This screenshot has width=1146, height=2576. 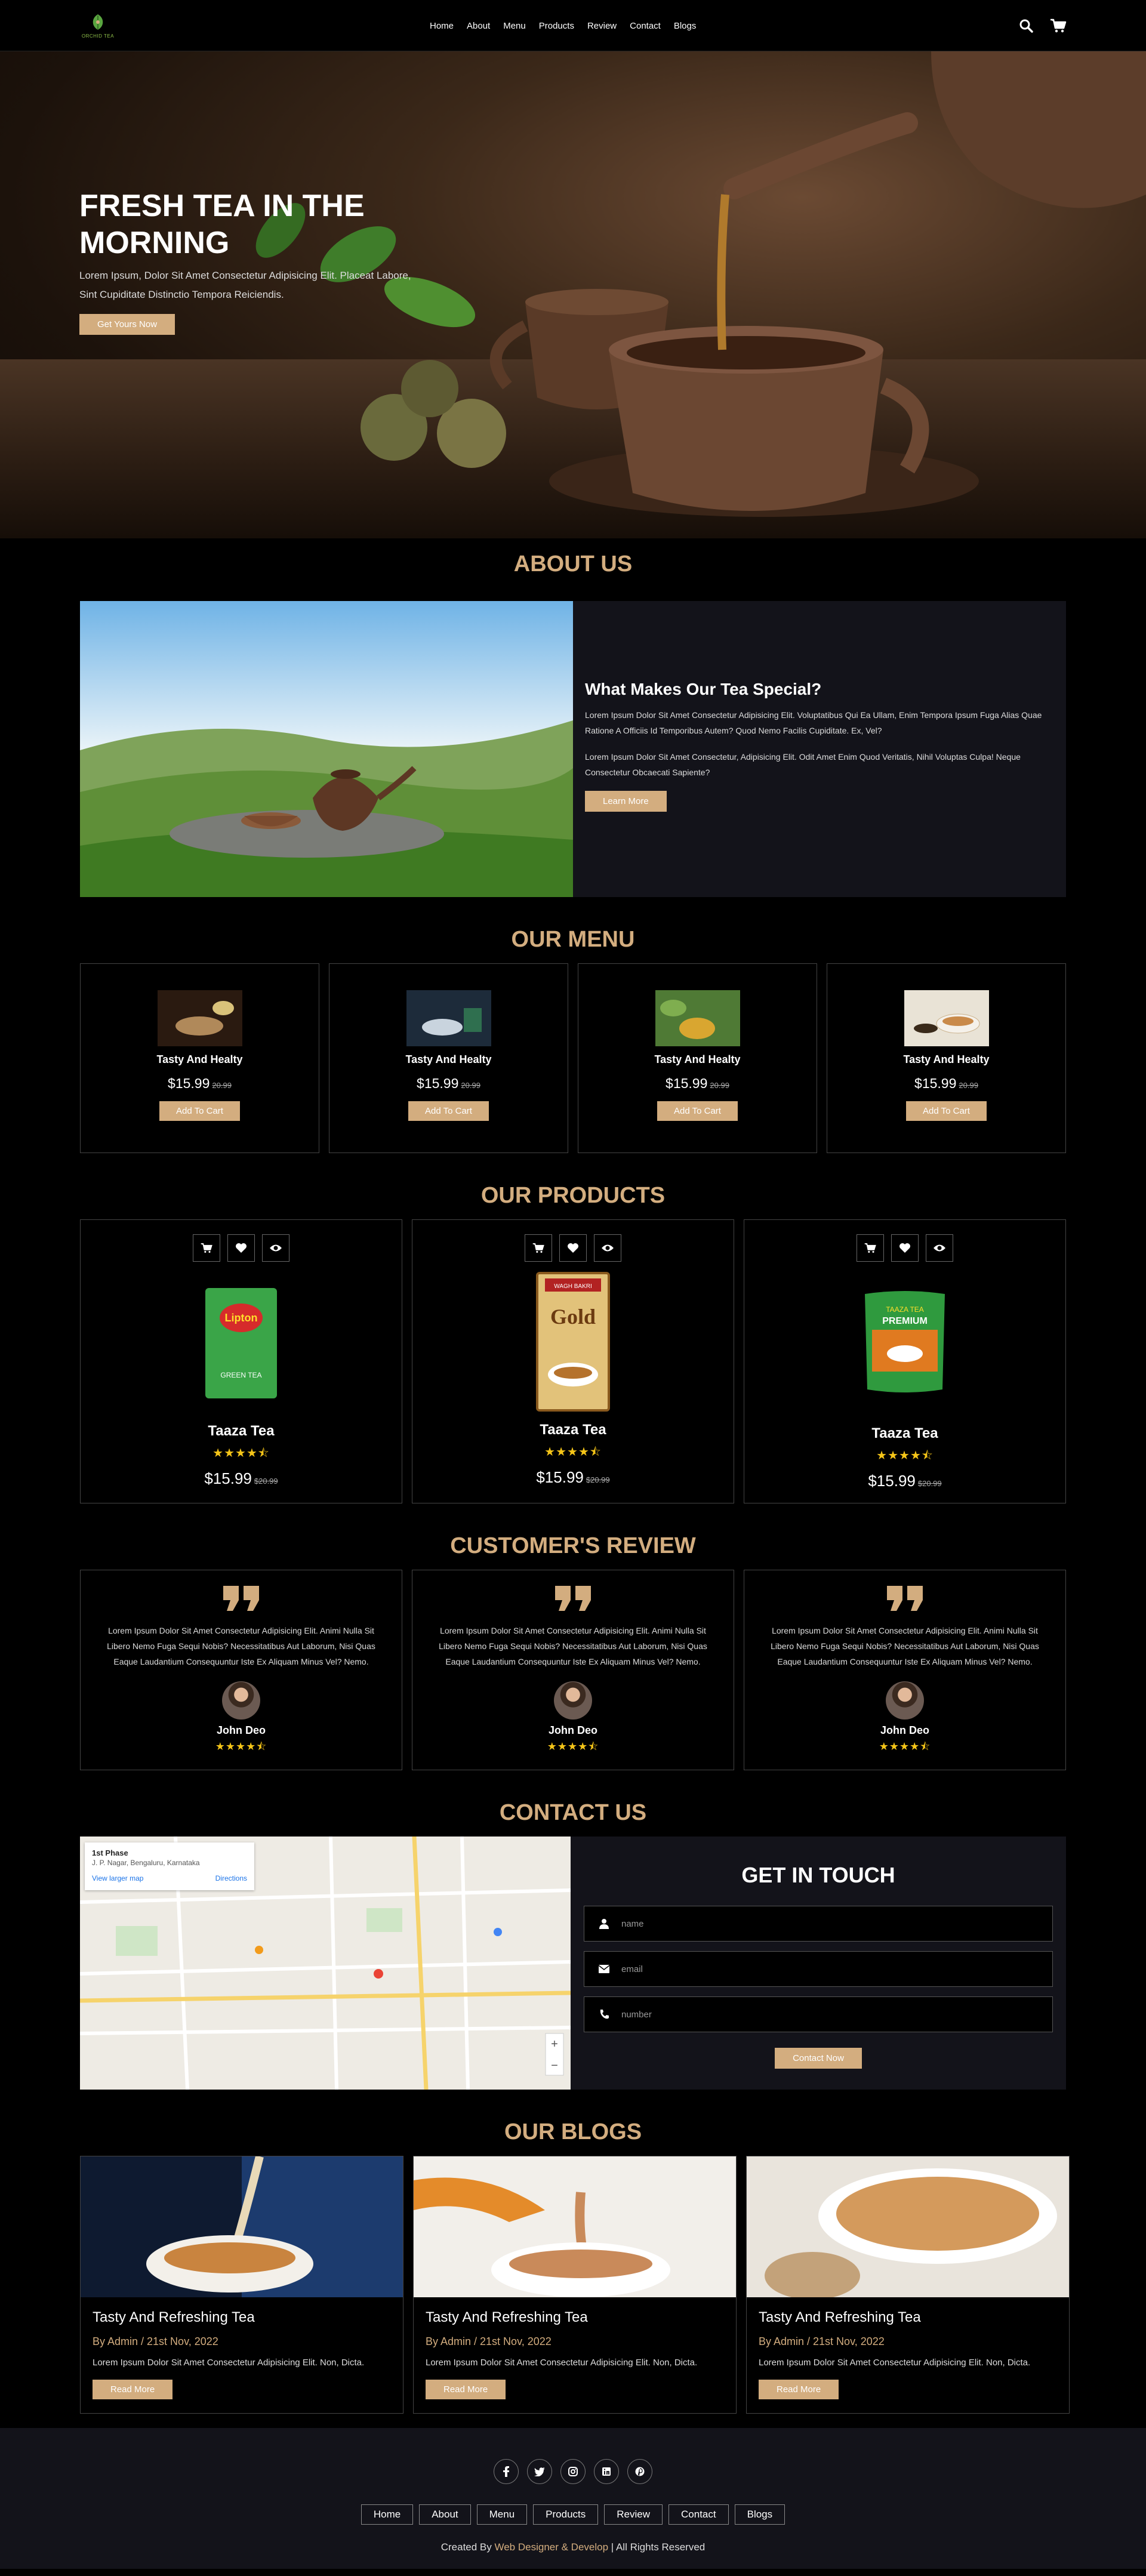 I want to click on tea-plantation-illustration, so click(x=327, y=749).